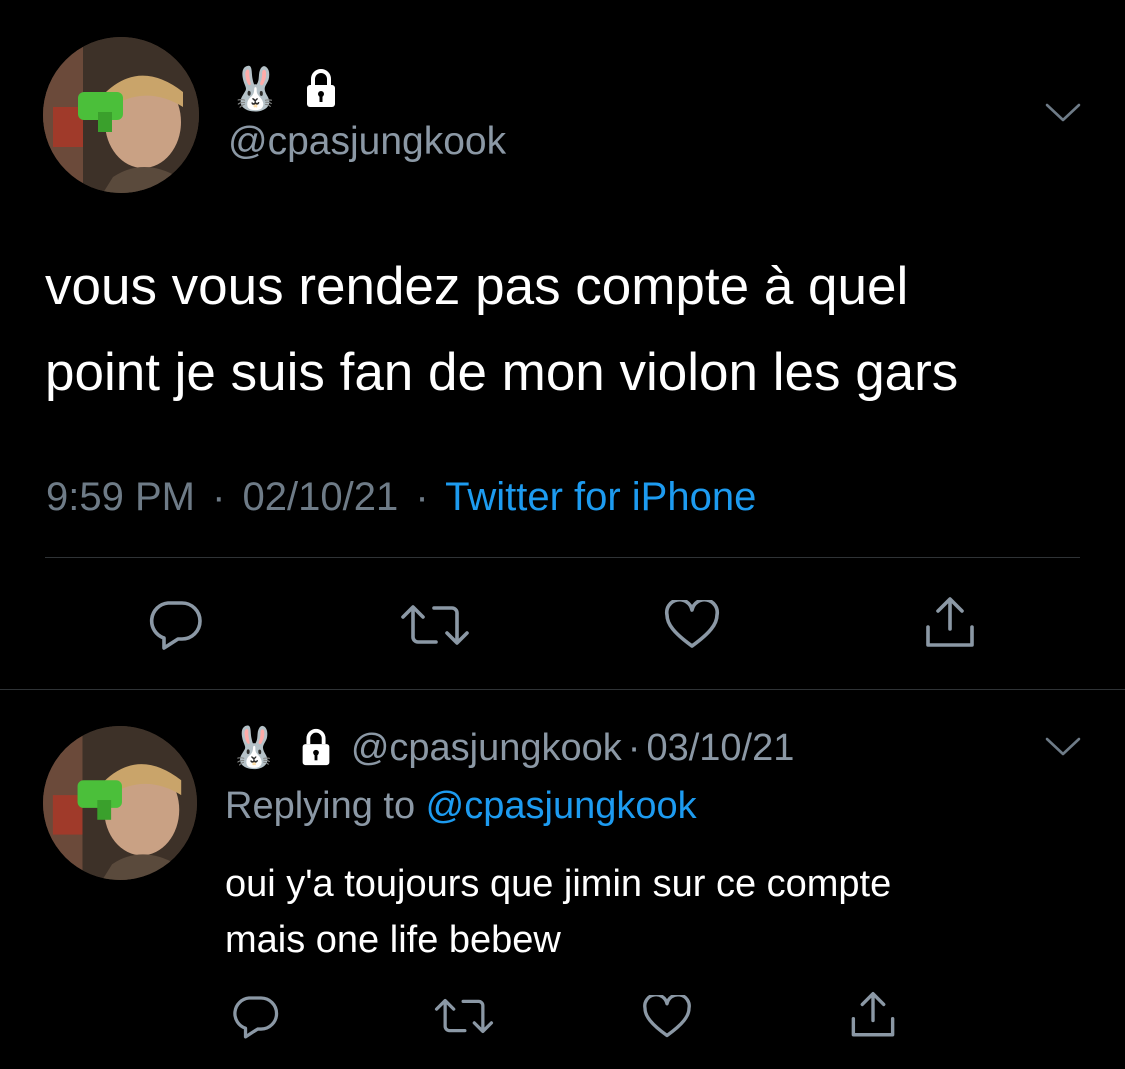 The image size is (1125, 1069). I want to click on replying-to-label: Replying to, so click(325, 806).